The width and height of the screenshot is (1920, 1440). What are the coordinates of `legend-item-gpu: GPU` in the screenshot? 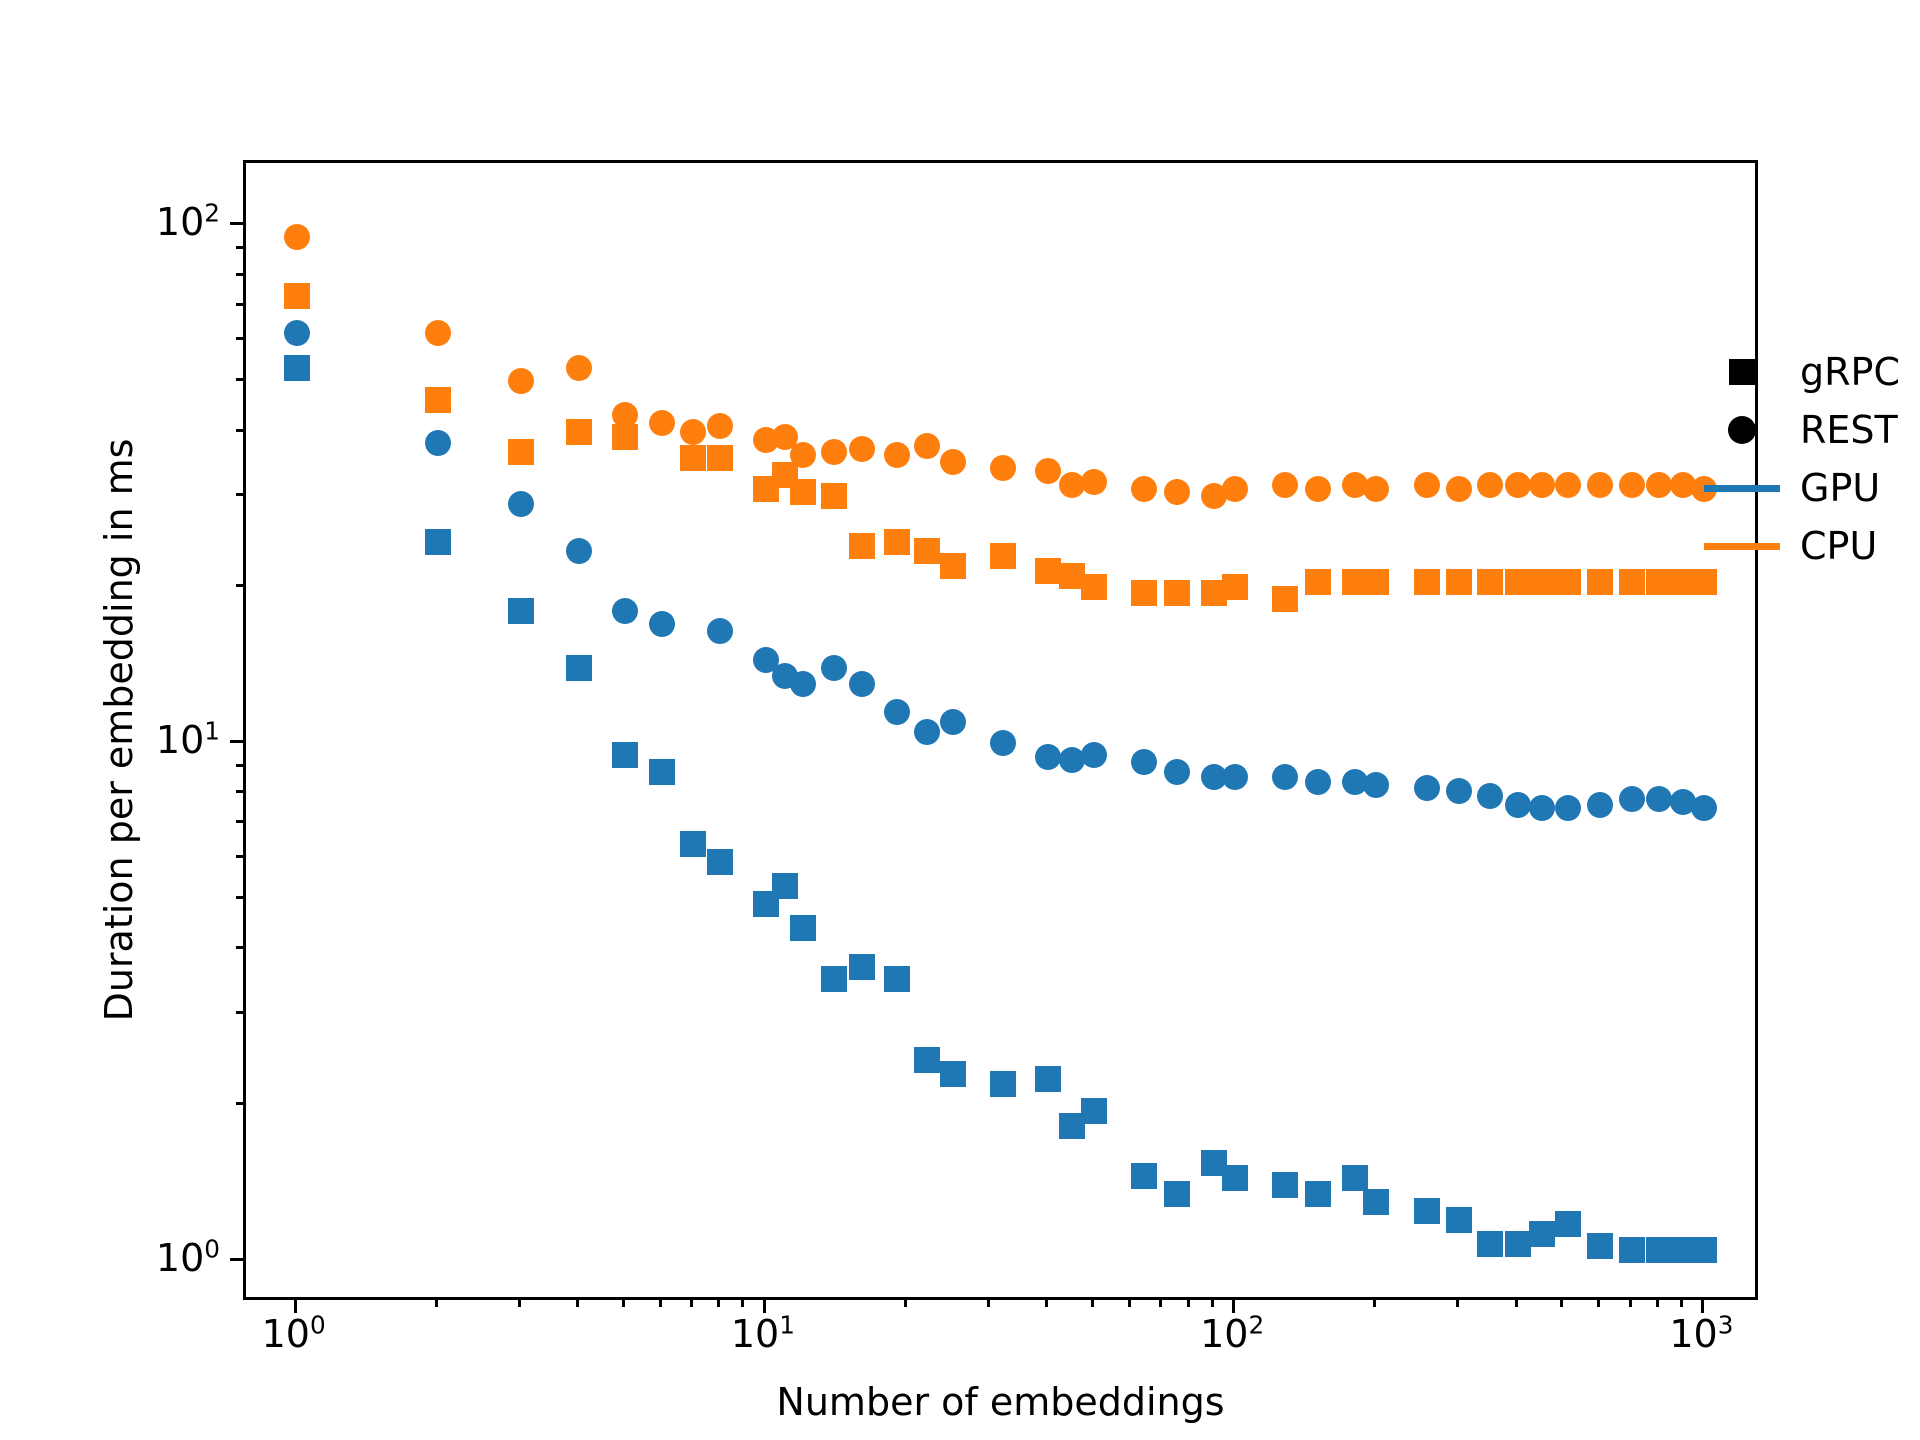 It's located at (1807, 488).